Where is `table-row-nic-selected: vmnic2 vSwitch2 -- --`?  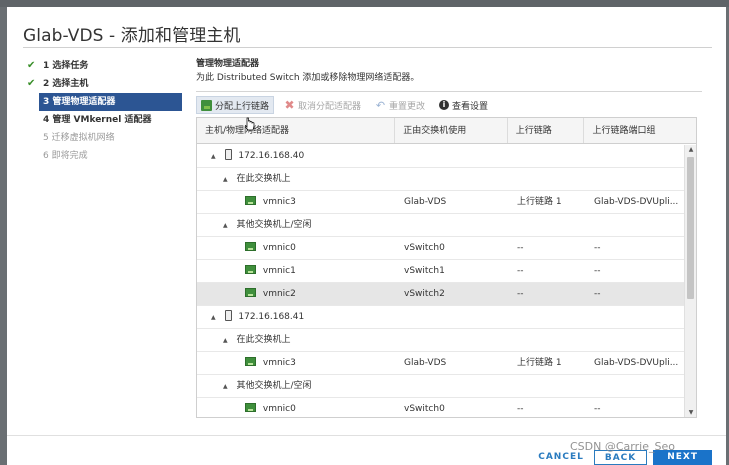
table-row-nic-selected: vmnic2 vSwitch2 -- -- is located at coordinates (441, 294).